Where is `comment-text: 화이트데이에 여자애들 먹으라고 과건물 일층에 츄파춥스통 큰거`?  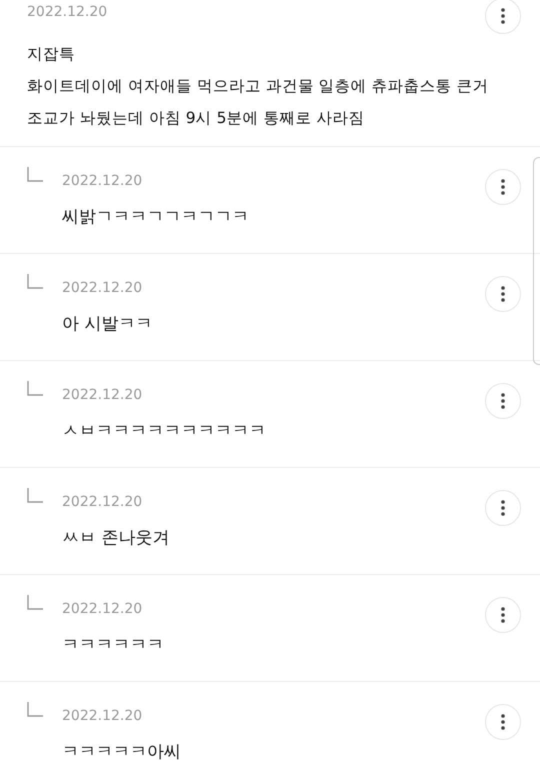 comment-text: 화이트데이에 여자애들 먹으라고 과건물 일층에 츄파춥스통 큰거 is located at coordinates (258, 86).